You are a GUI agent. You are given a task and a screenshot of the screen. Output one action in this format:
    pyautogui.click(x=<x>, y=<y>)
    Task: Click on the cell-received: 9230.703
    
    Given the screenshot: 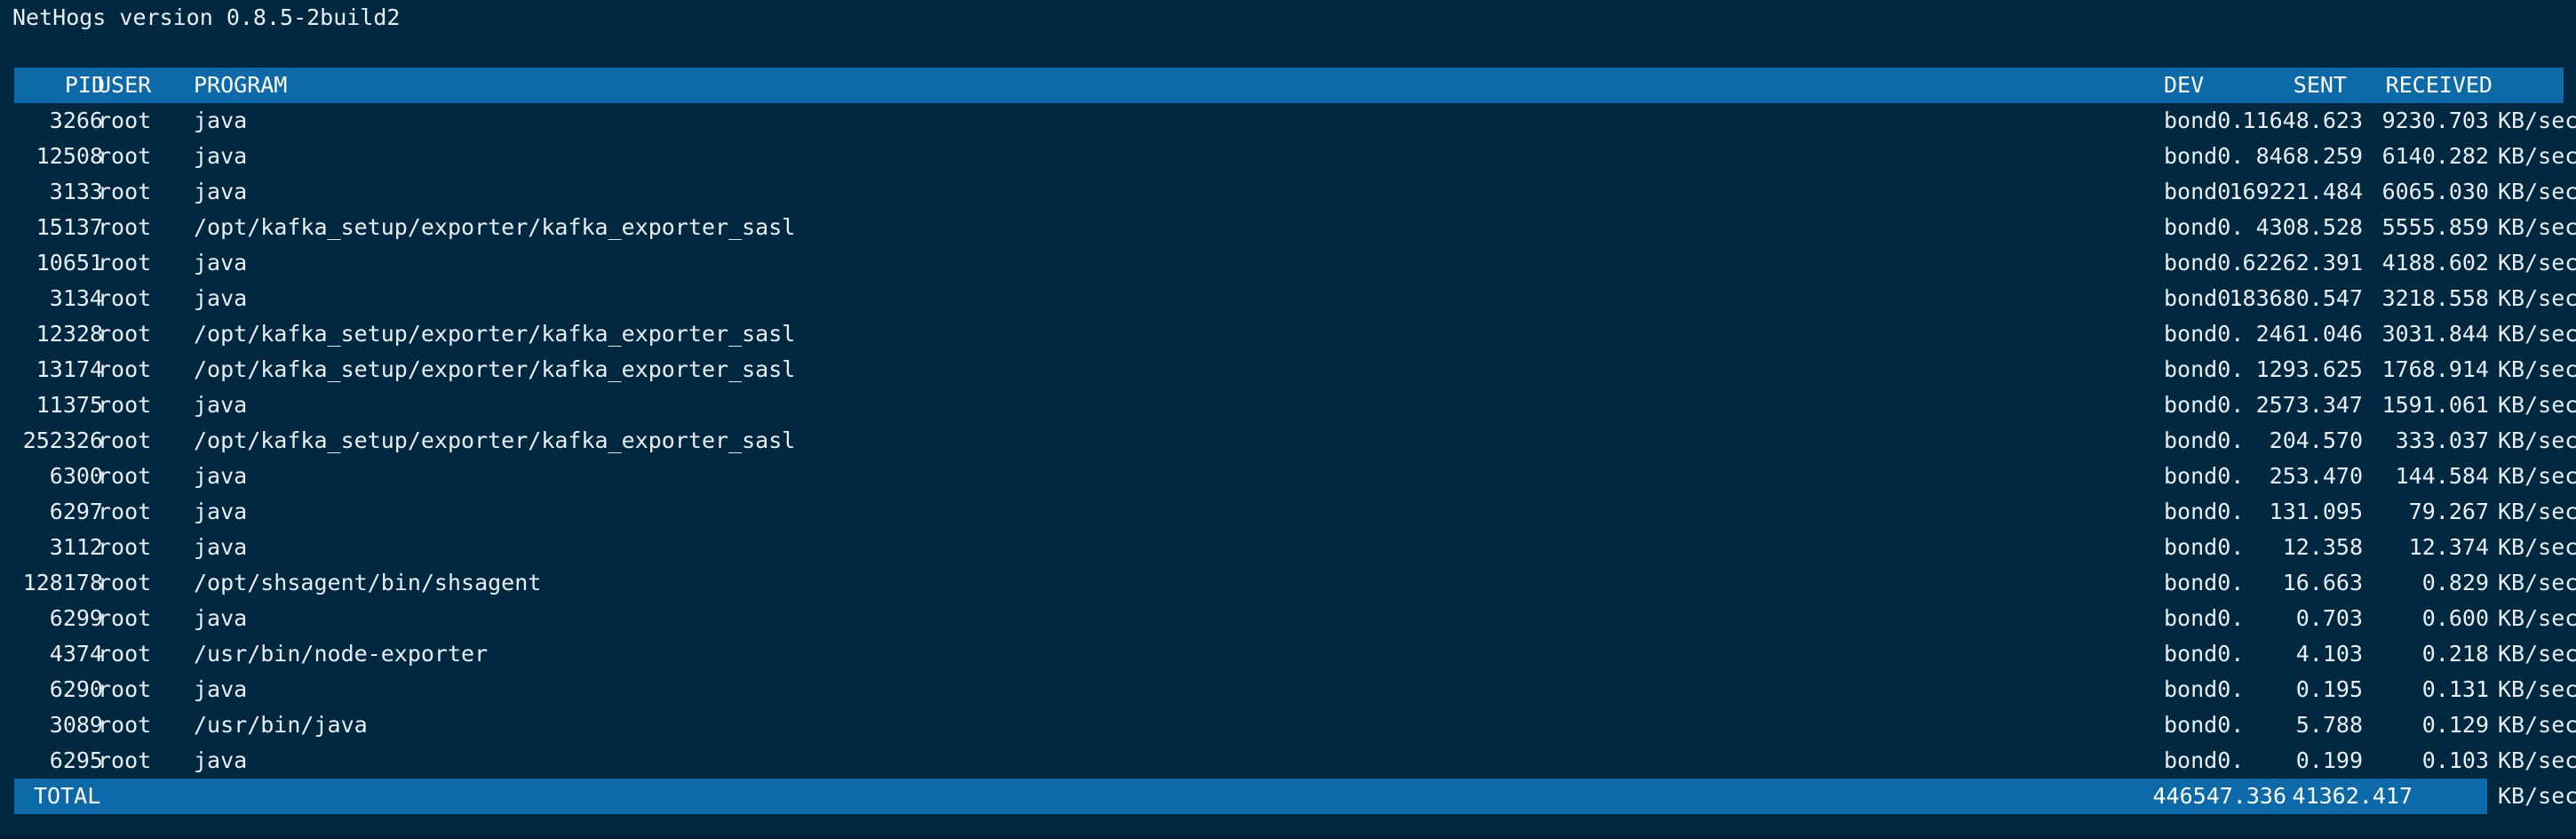 What is the action you would take?
    pyautogui.click(x=2435, y=120)
    